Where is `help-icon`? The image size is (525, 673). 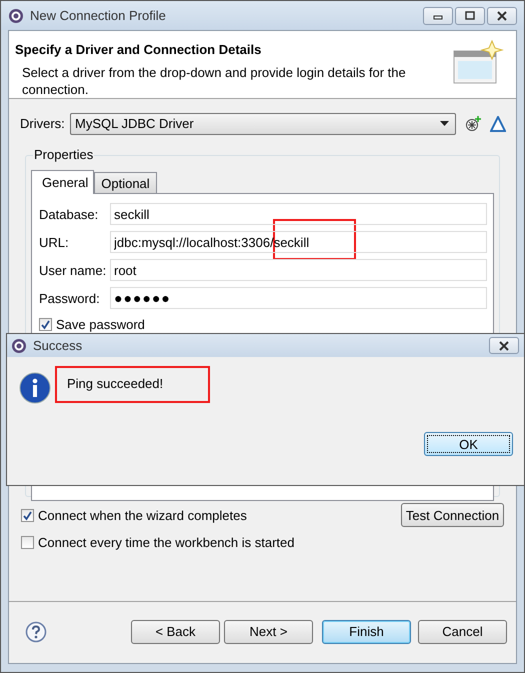 help-icon is located at coordinates (36, 631).